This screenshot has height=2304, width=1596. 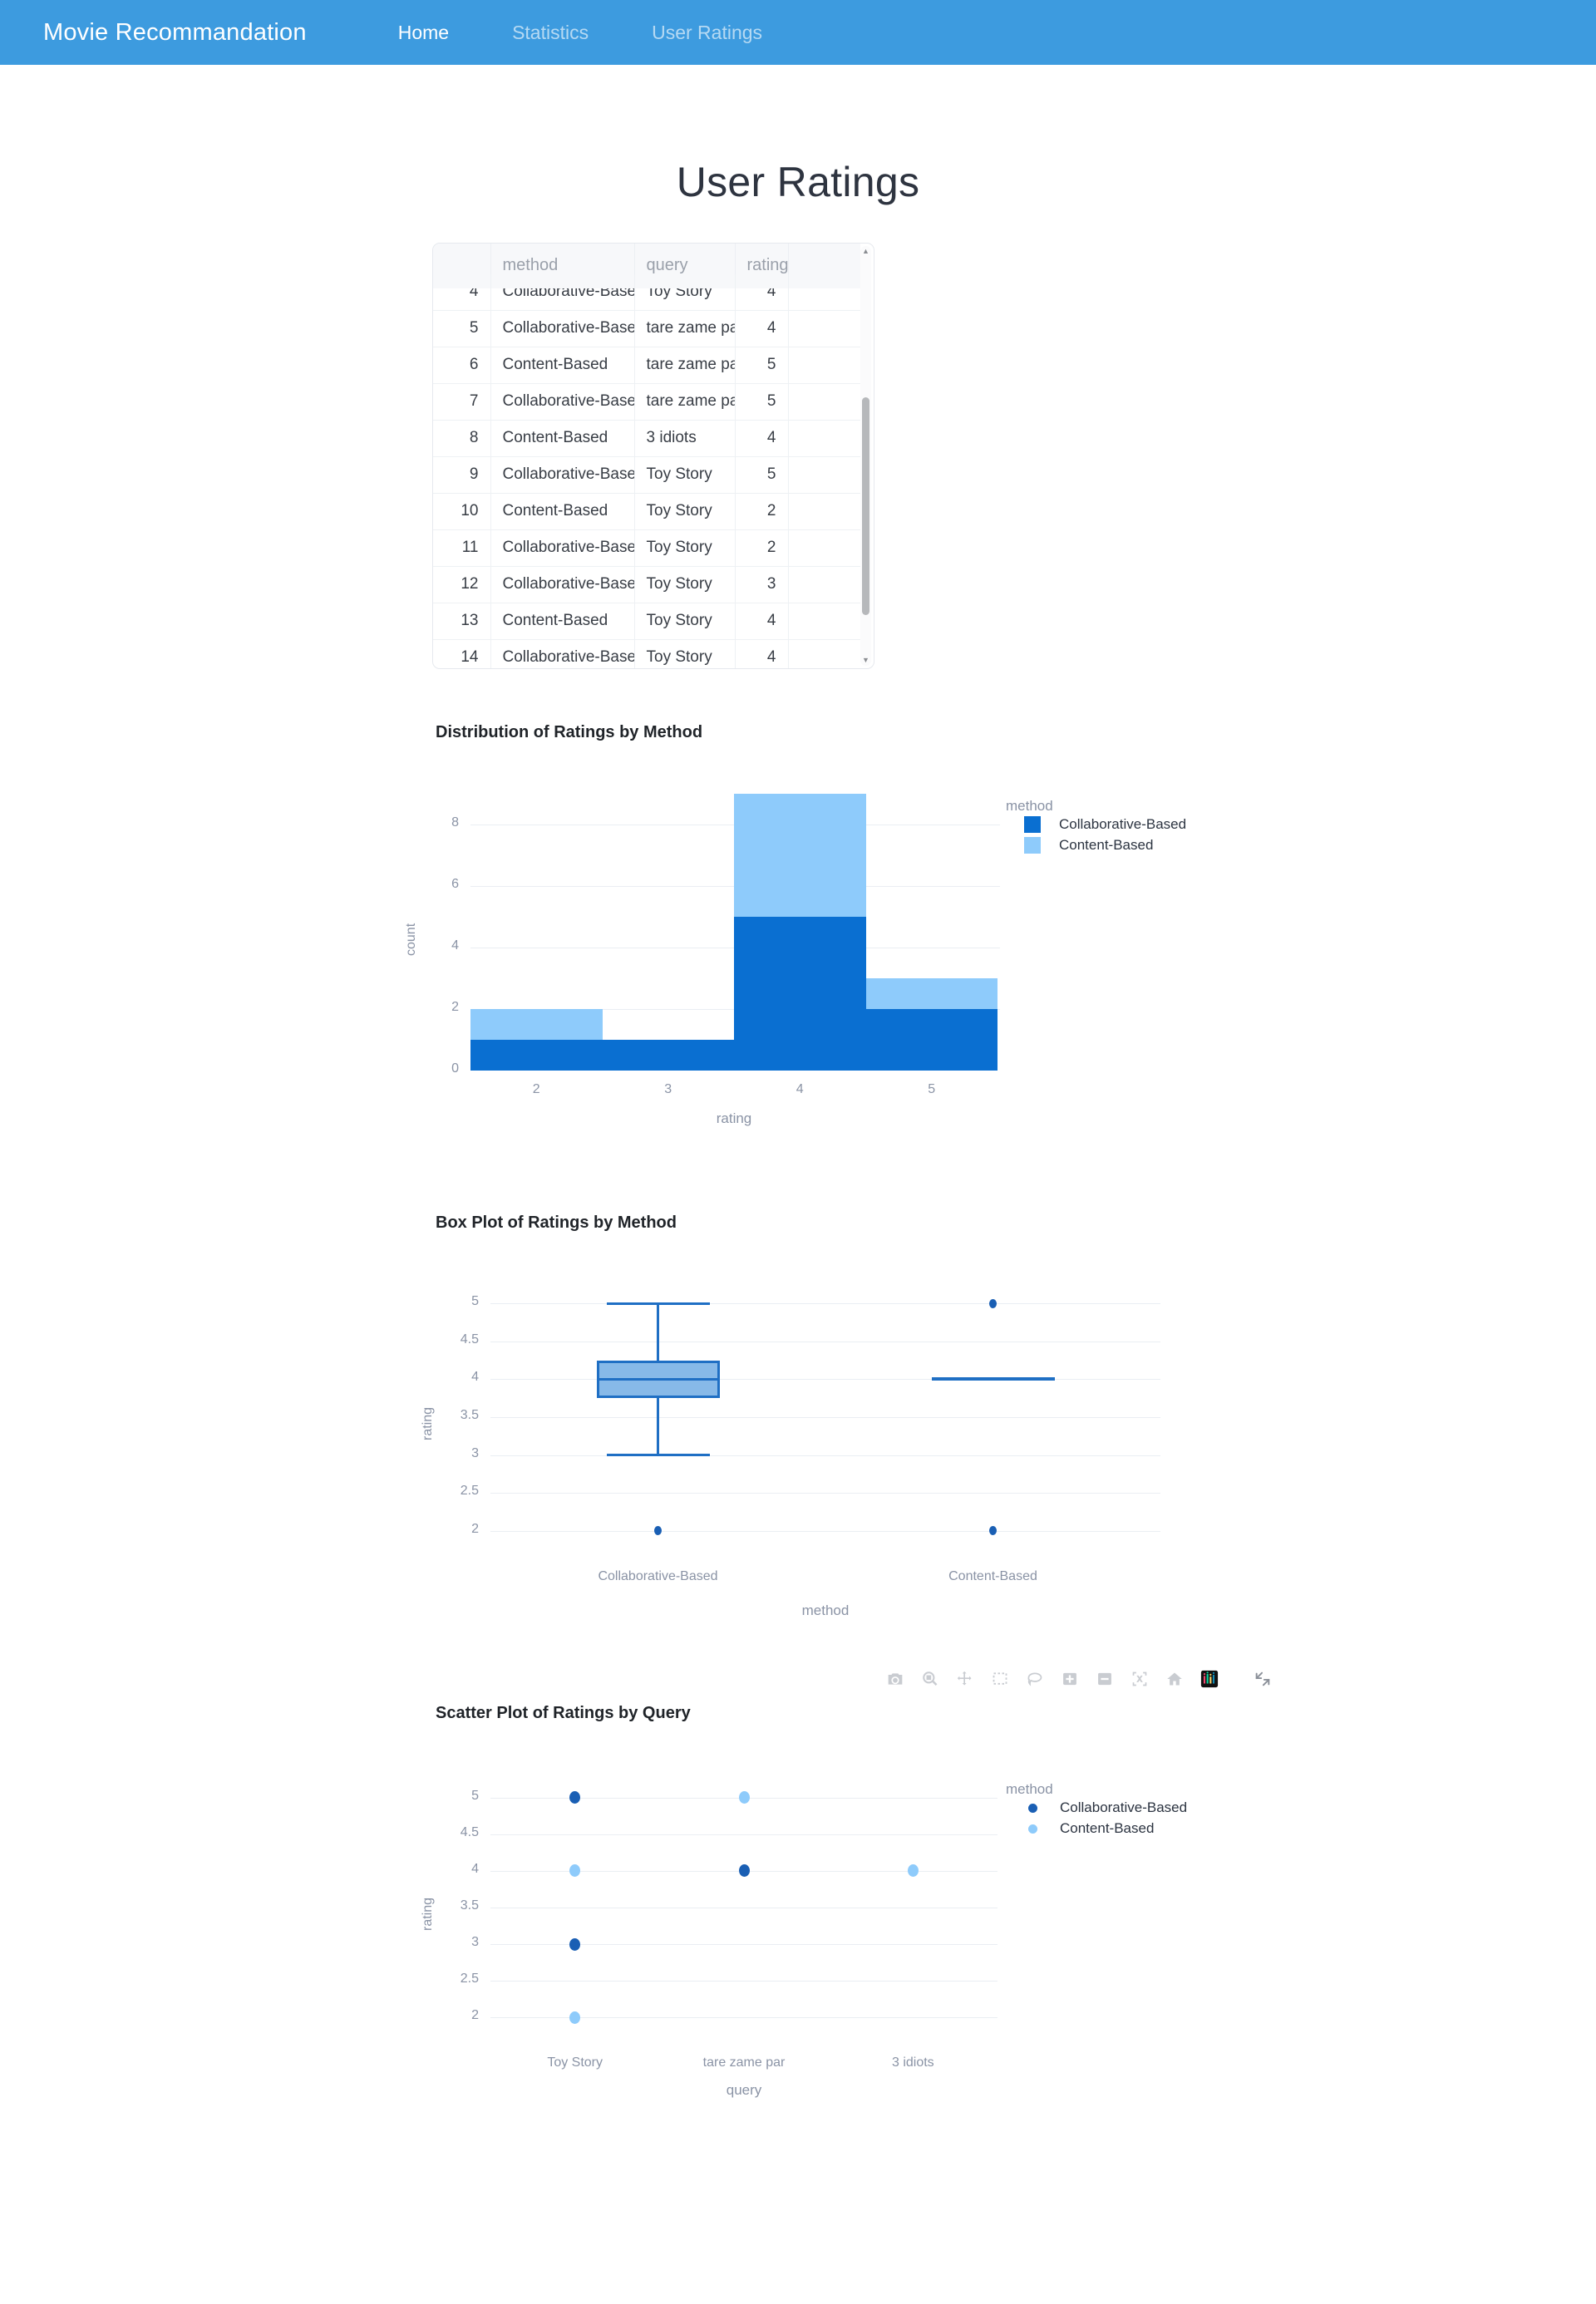 I want to click on scroll-down-arrow-icon: ▼, so click(x=865, y=660).